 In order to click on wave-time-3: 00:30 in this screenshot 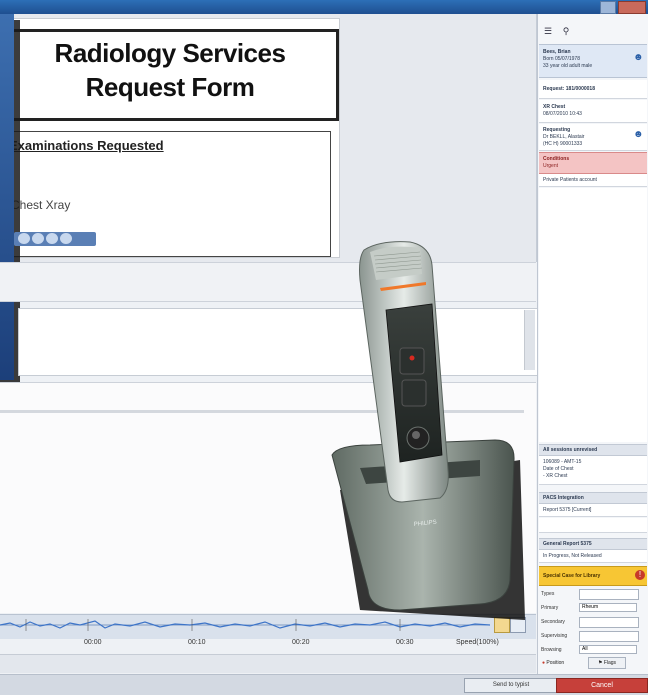, I will do `click(405, 642)`.